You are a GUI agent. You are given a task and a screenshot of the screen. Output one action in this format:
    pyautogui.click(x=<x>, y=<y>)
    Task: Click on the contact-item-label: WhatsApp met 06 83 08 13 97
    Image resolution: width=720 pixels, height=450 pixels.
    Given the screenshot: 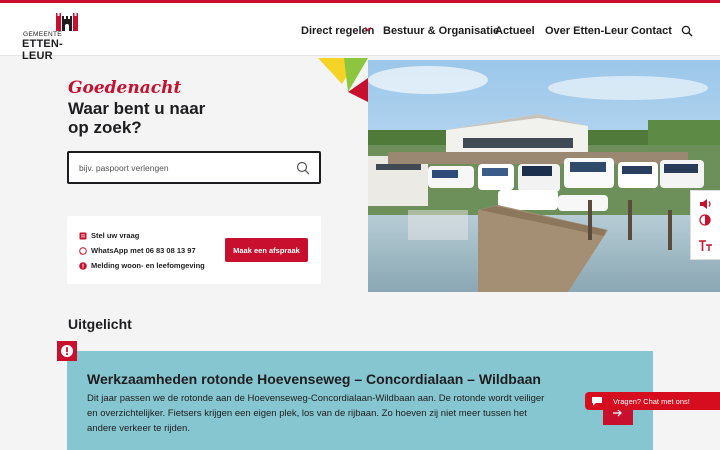 What is the action you would take?
    pyautogui.click(x=143, y=250)
    